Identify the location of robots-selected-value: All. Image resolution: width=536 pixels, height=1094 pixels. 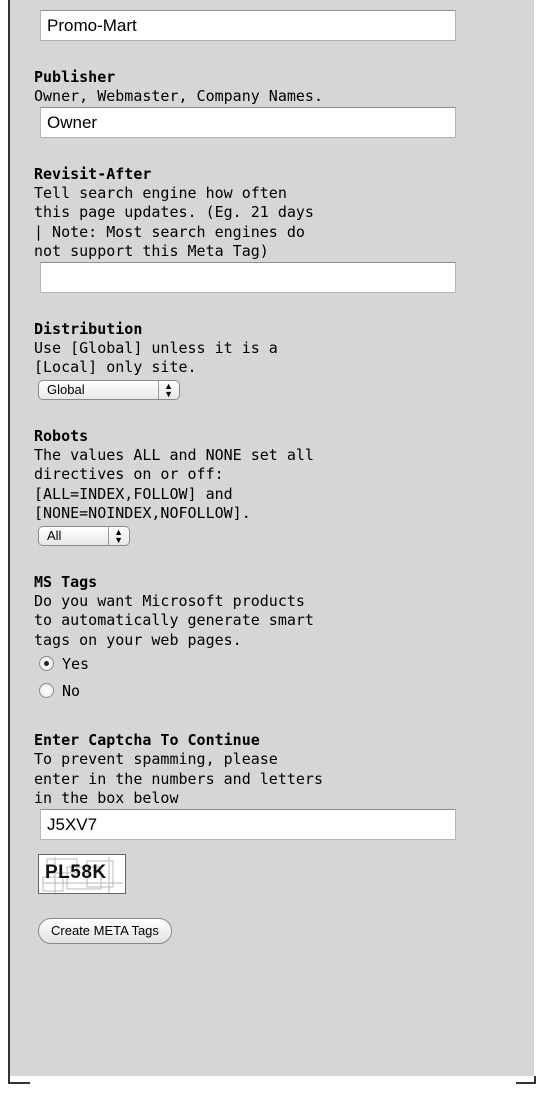
(54, 535).